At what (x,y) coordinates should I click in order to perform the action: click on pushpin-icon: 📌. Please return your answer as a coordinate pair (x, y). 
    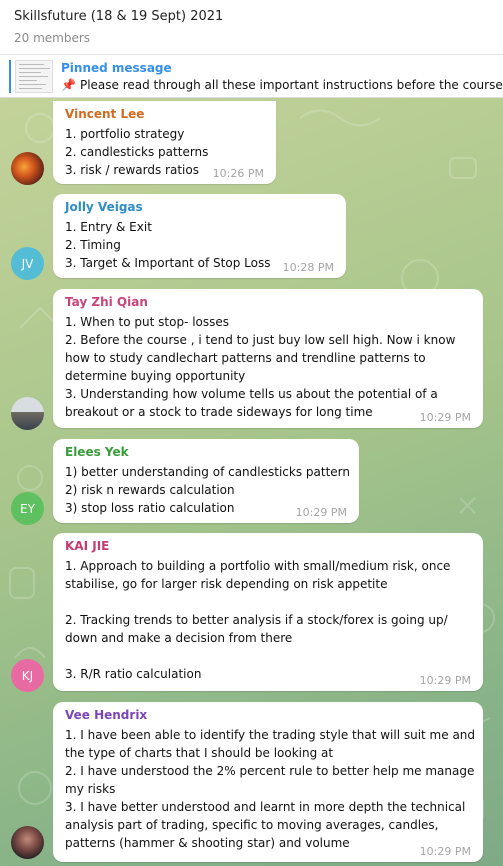
    Looking at the image, I should click on (68, 85).